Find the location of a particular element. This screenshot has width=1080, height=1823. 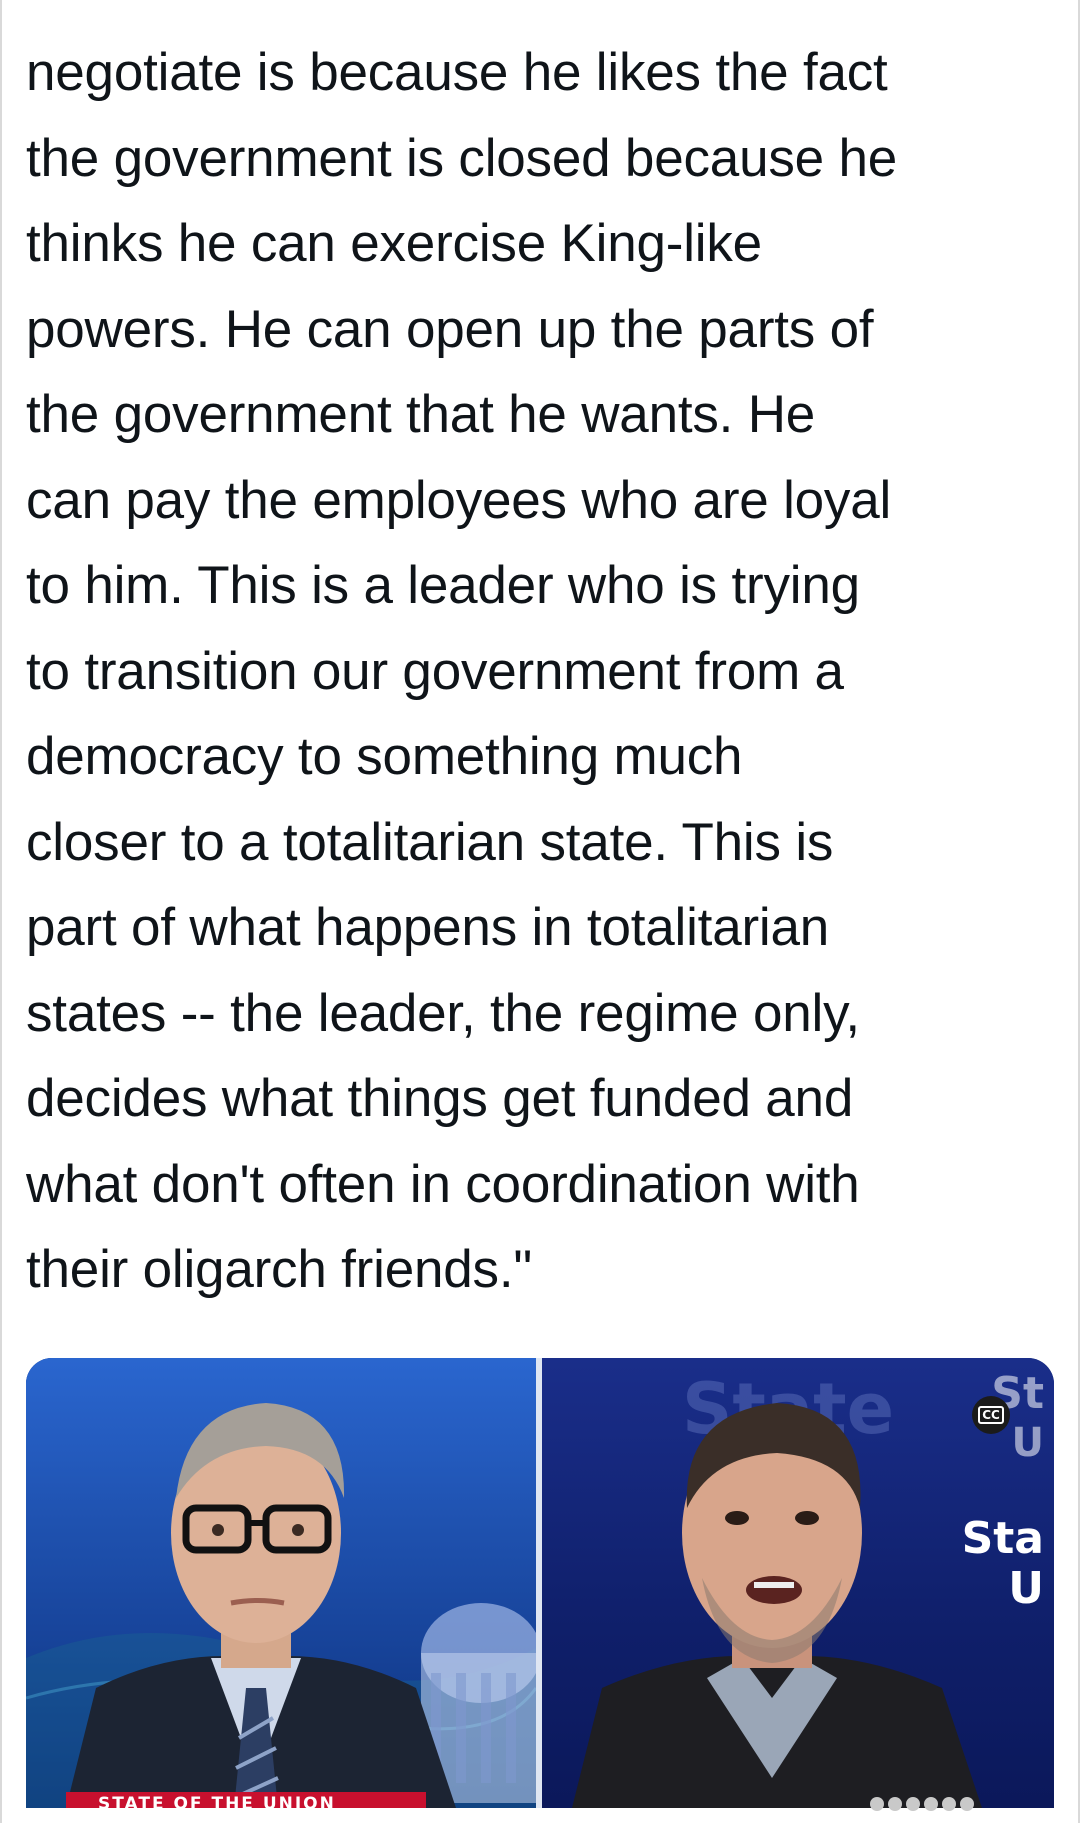

post-text-line: the government is closed because he is located at coordinates (461, 158).